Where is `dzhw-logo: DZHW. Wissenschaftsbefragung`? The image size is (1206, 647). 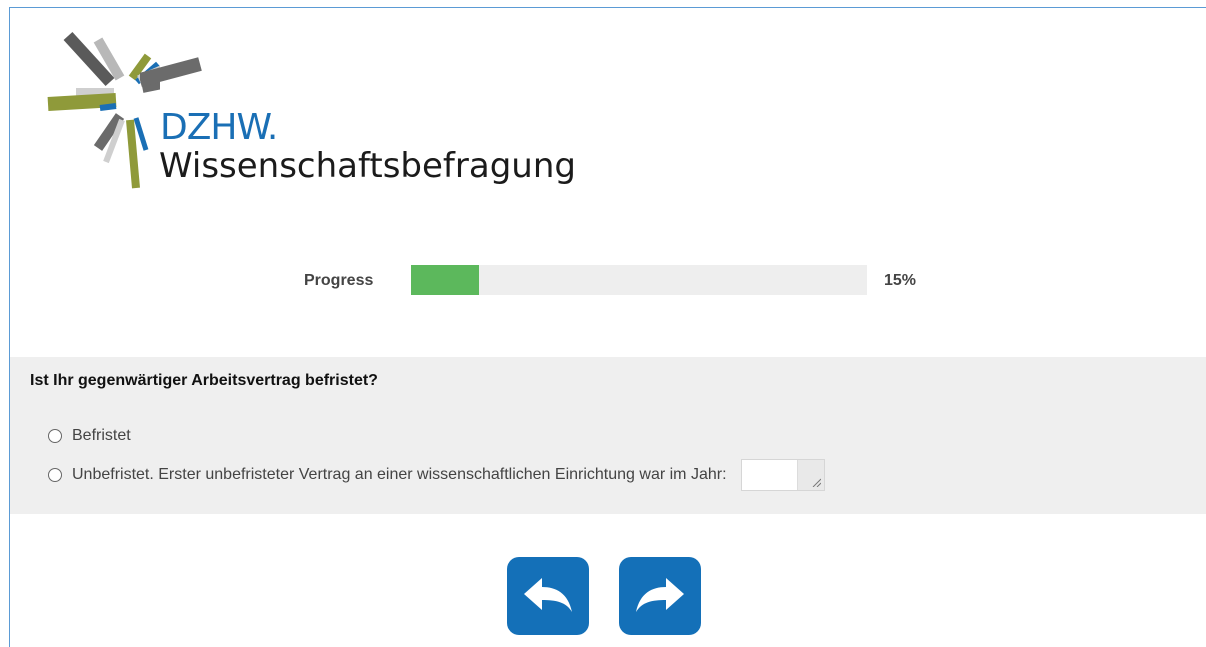
dzhw-logo: DZHW. Wissenschaftsbefragung is located at coordinates (320, 105).